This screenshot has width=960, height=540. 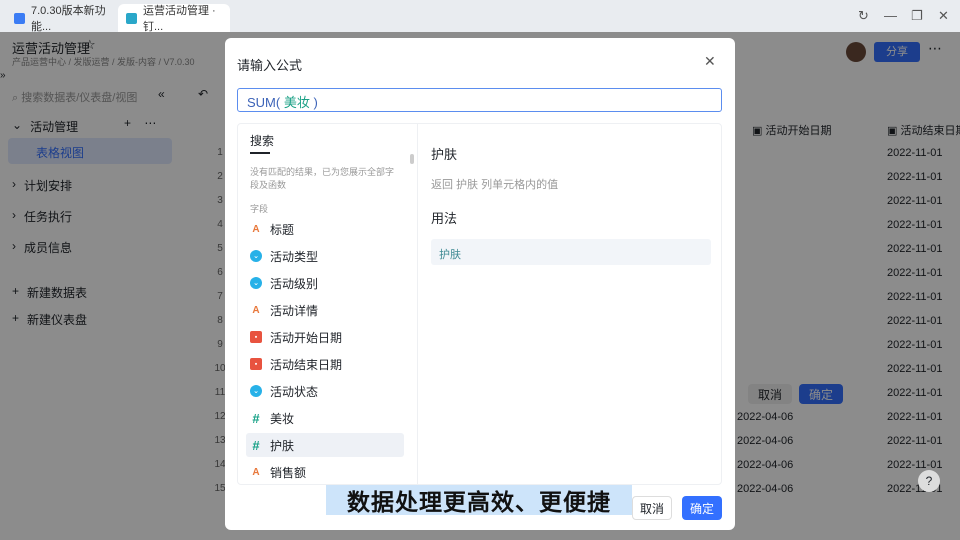 What do you see at coordinates (325, 472) in the screenshot?
I see `field-item: A 销售额` at bounding box center [325, 472].